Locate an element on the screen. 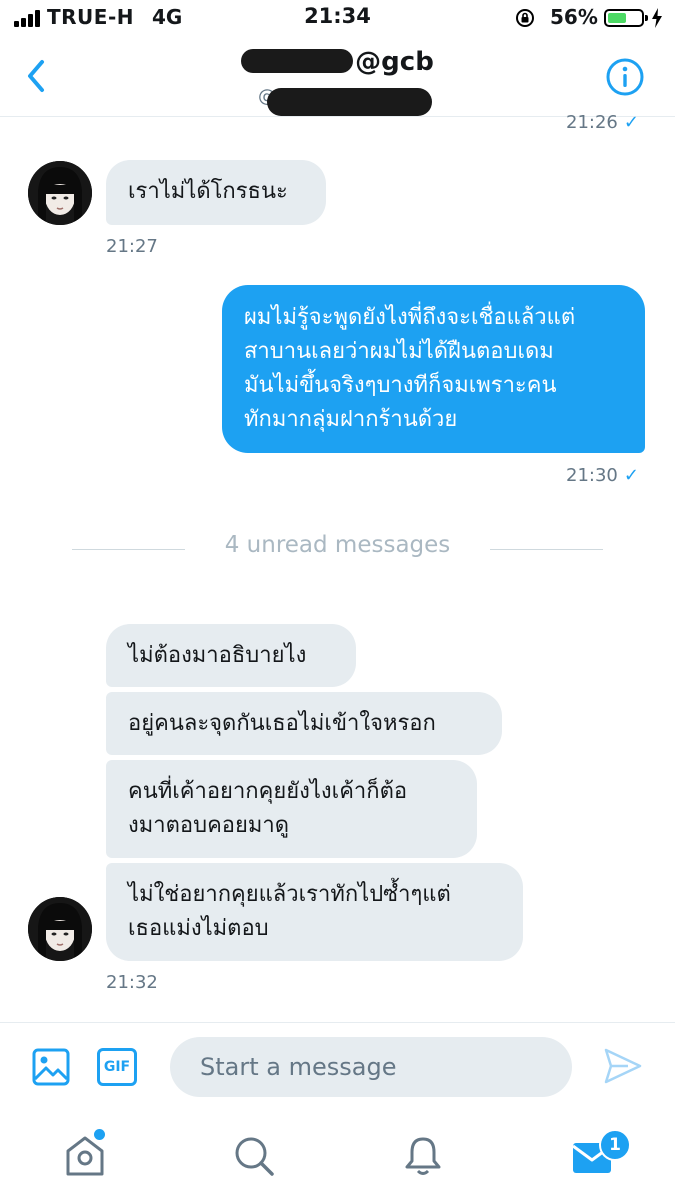 The height and width of the screenshot is (1200, 675). title-handle: @gcb is located at coordinates (394, 62).